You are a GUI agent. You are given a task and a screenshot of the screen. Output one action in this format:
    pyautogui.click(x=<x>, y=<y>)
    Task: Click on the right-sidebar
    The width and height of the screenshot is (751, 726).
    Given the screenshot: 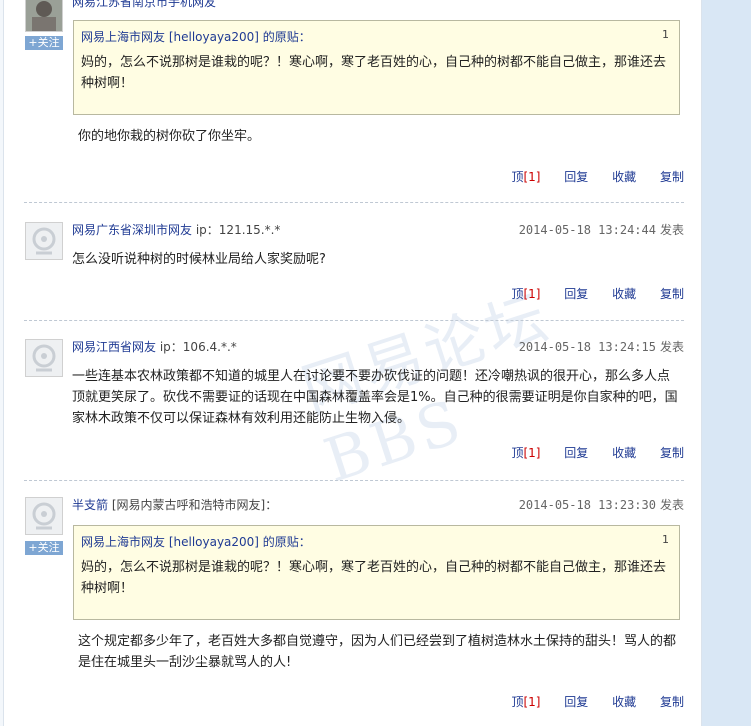 What is the action you would take?
    pyautogui.click(x=726, y=363)
    